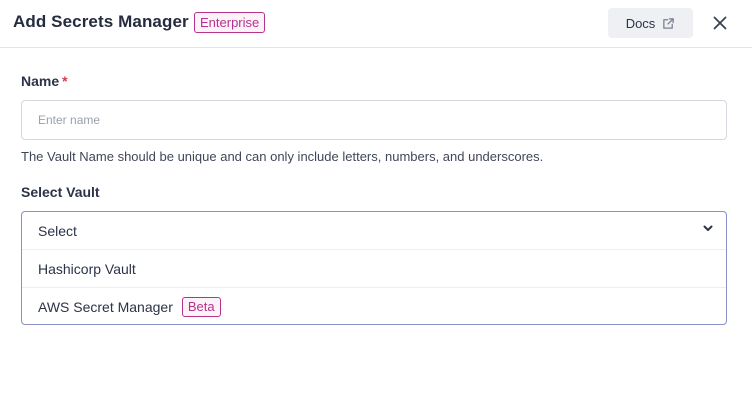 Image resolution: width=752 pixels, height=417 pixels. I want to click on required-mark: *, so click(65, 81).